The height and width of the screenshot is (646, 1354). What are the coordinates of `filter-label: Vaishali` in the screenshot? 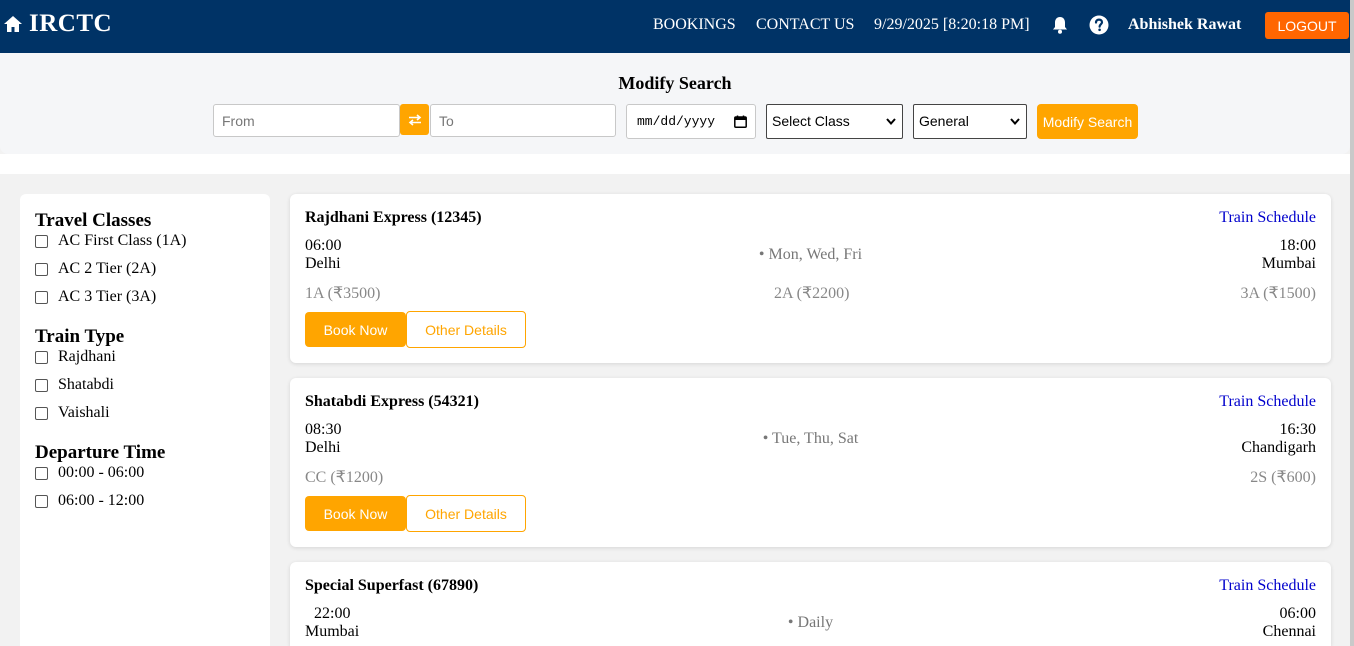 It's located at (84, 412).